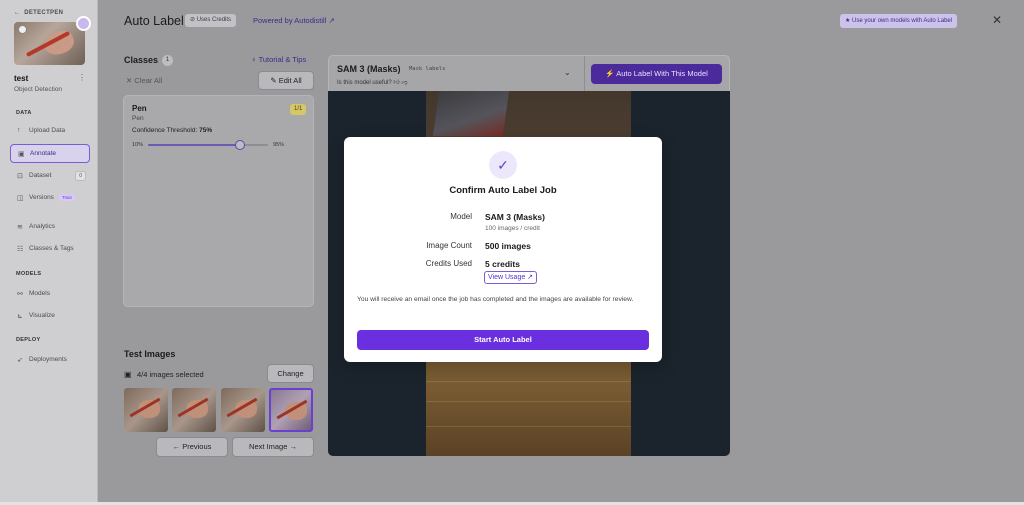 The image size is (1024, 505). I want to click on model-feedback: Is this model useful? 👍︎ 👎︎, so click(372, 83).